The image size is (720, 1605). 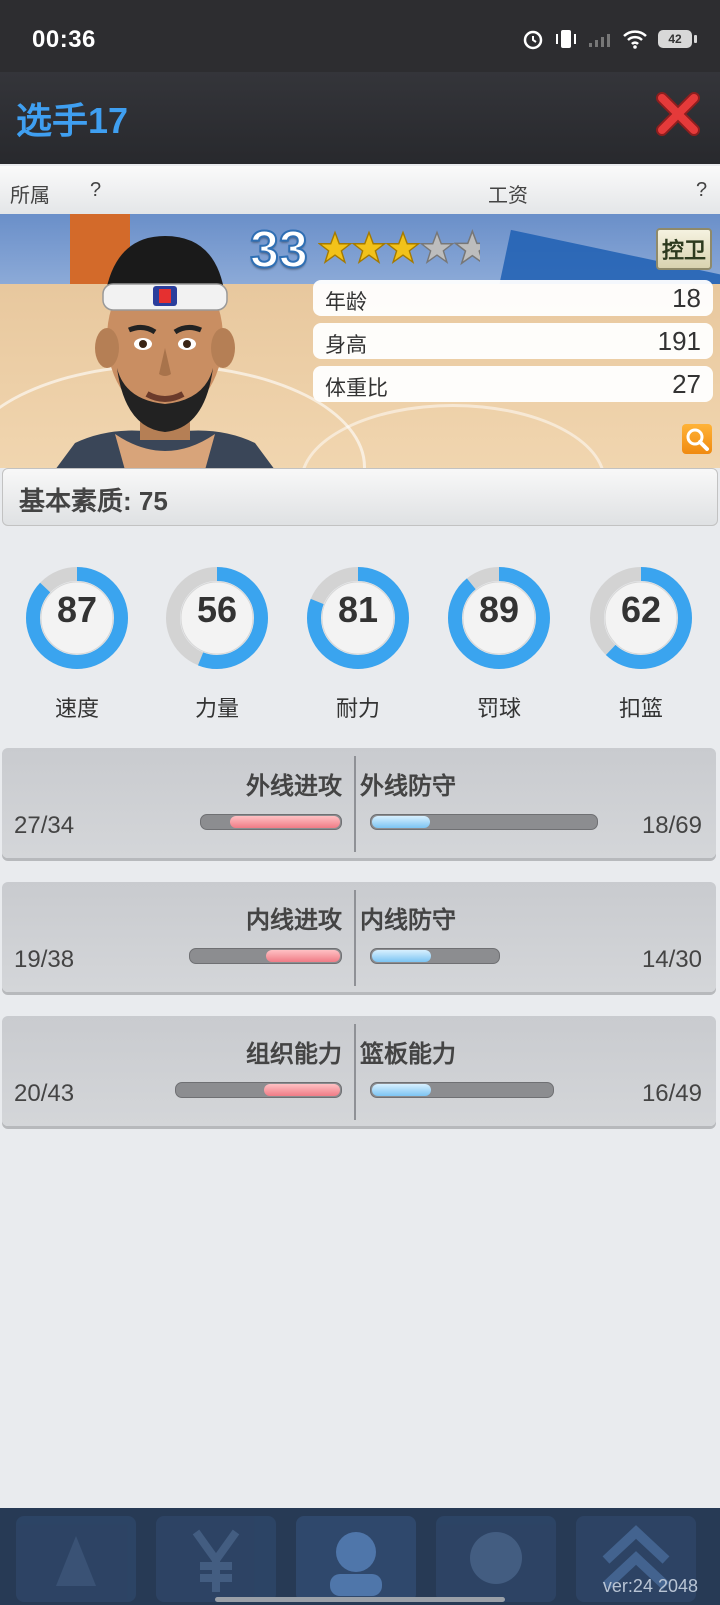 I want to click on attr-age: 年龄 18, so click(x=513, y=298).